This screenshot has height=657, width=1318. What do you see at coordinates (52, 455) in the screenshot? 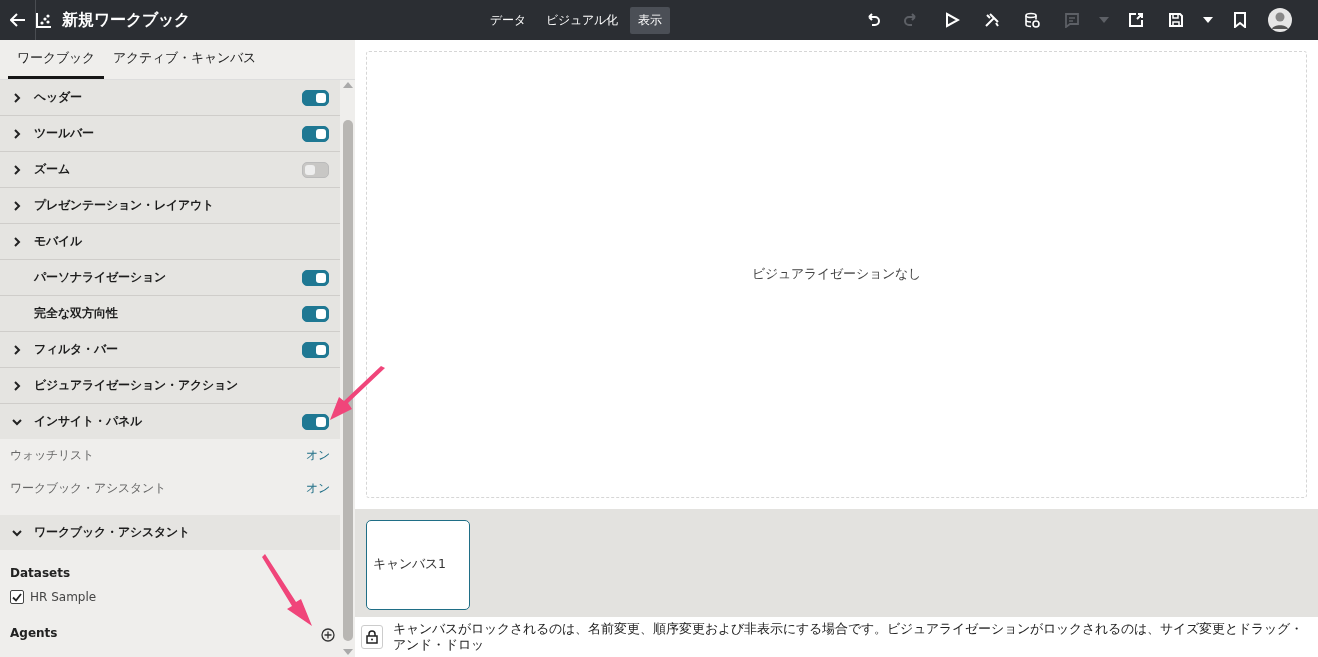
I see `setting-label: ウォッチリスト` at bounding box center [52, 455].